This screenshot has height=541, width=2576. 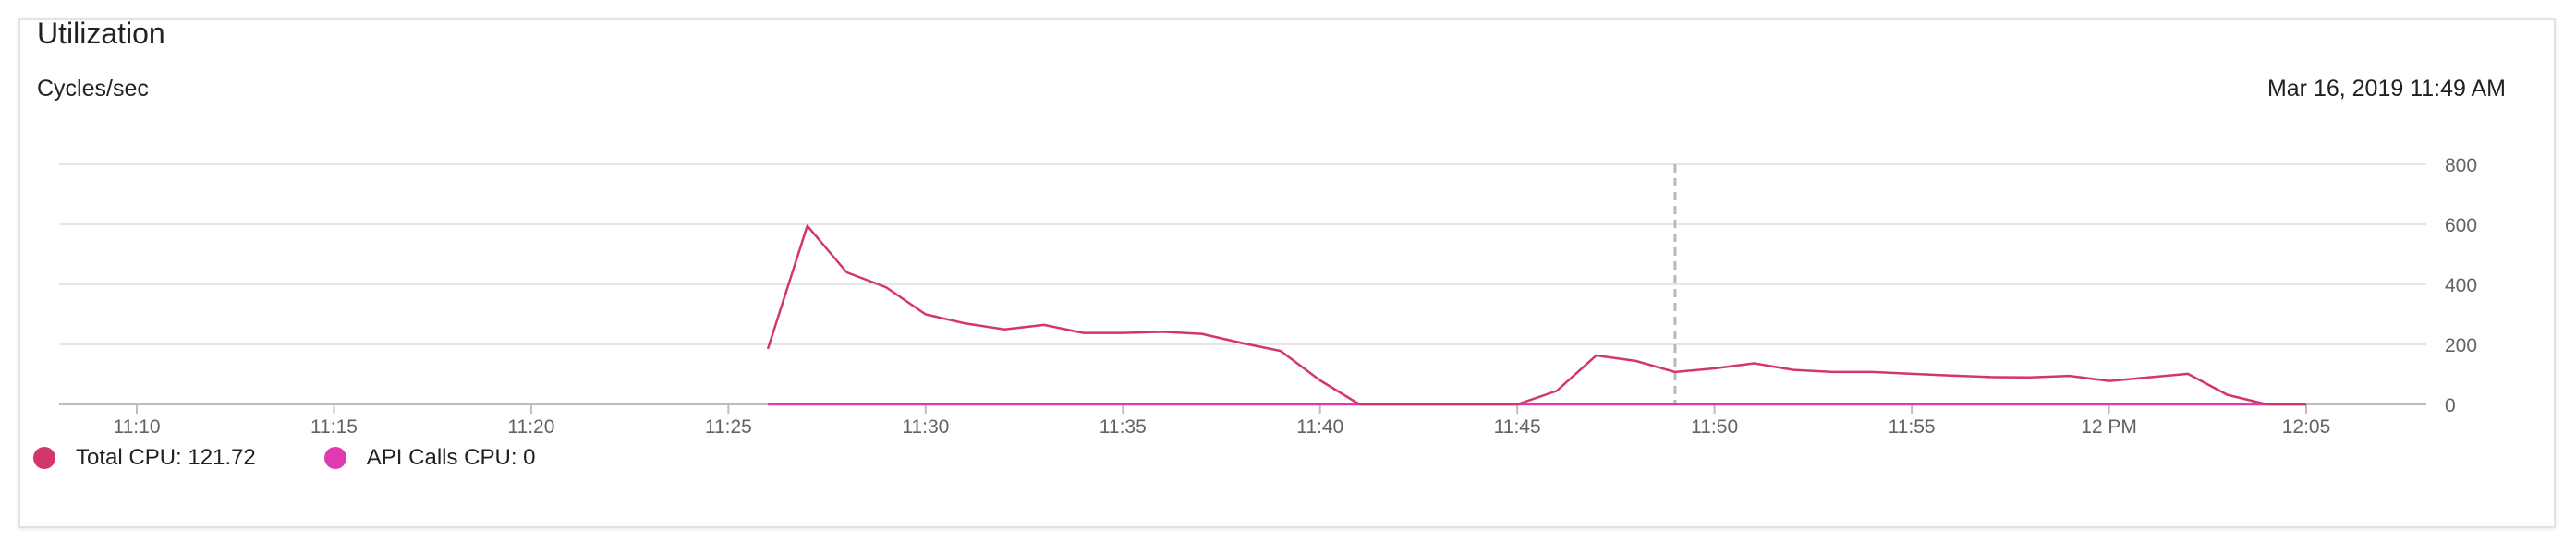 I want to click on x-tick-label: 11:30, so click(x=925, y=427).